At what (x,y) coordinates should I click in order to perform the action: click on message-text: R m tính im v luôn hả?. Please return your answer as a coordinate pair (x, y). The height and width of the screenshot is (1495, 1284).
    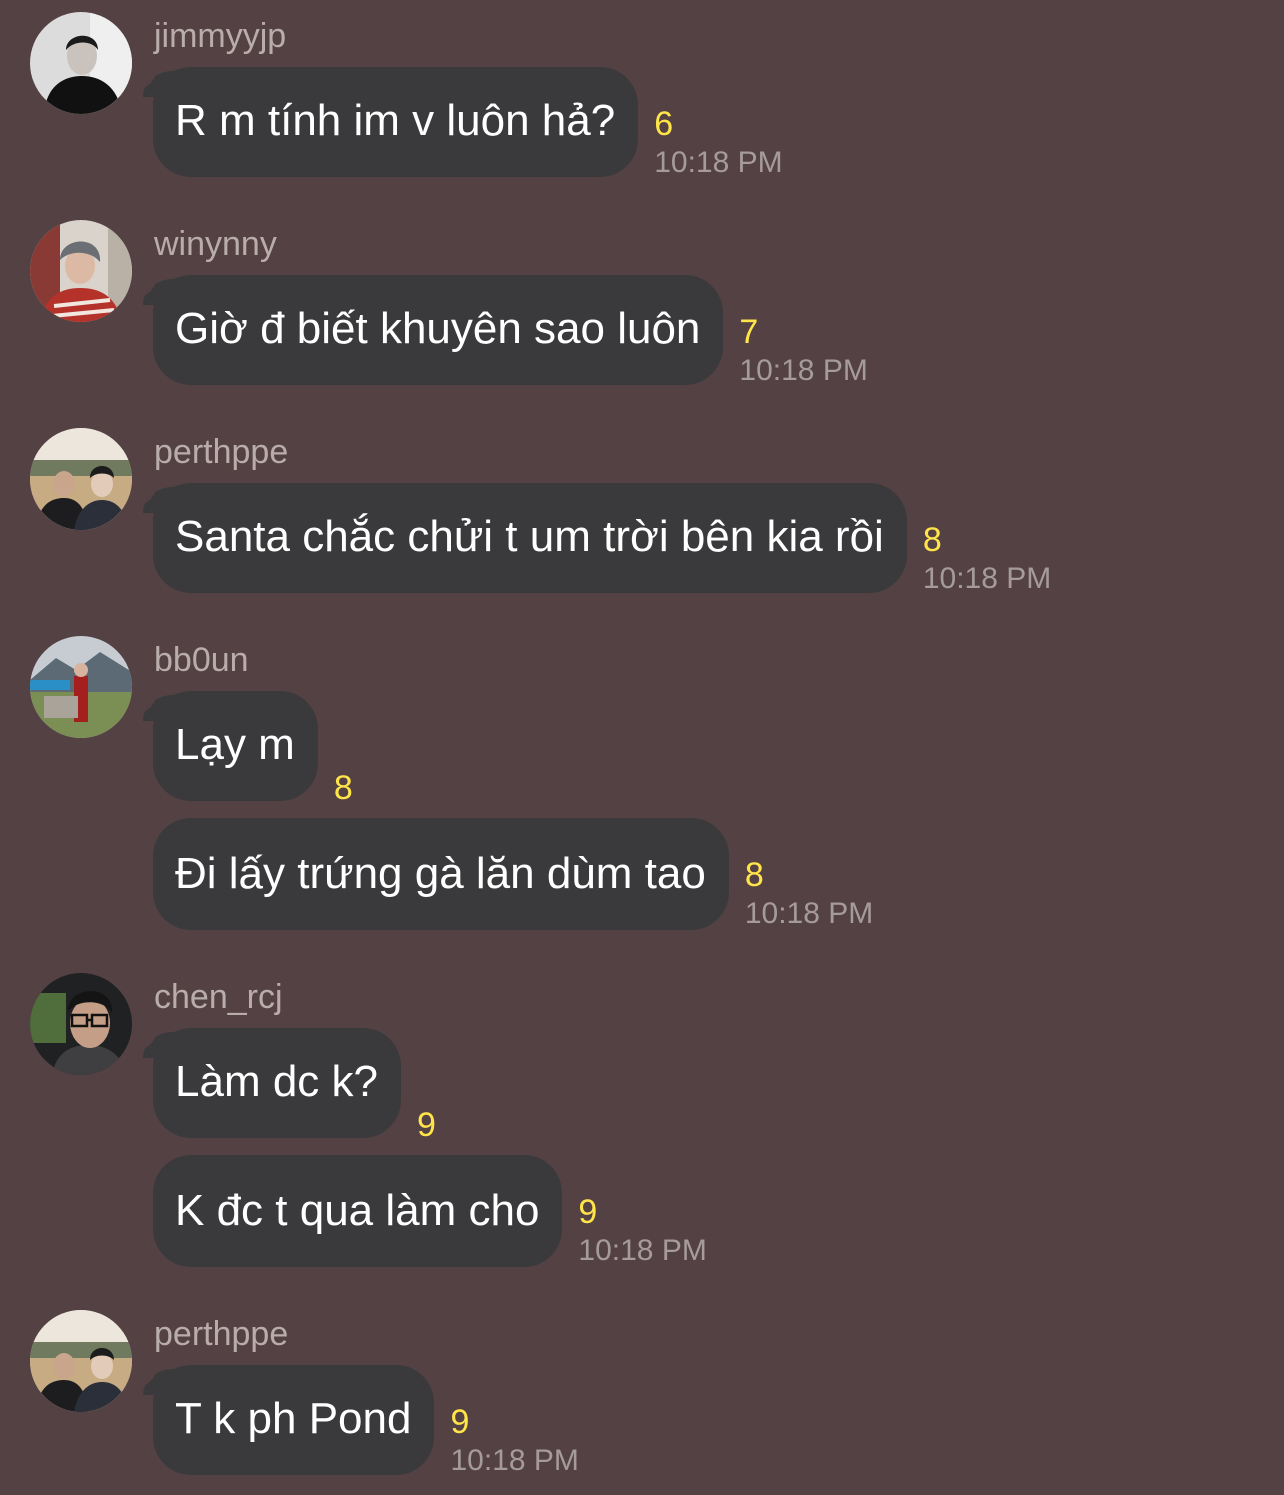
    Looking at the image, I should click on (395, 120).